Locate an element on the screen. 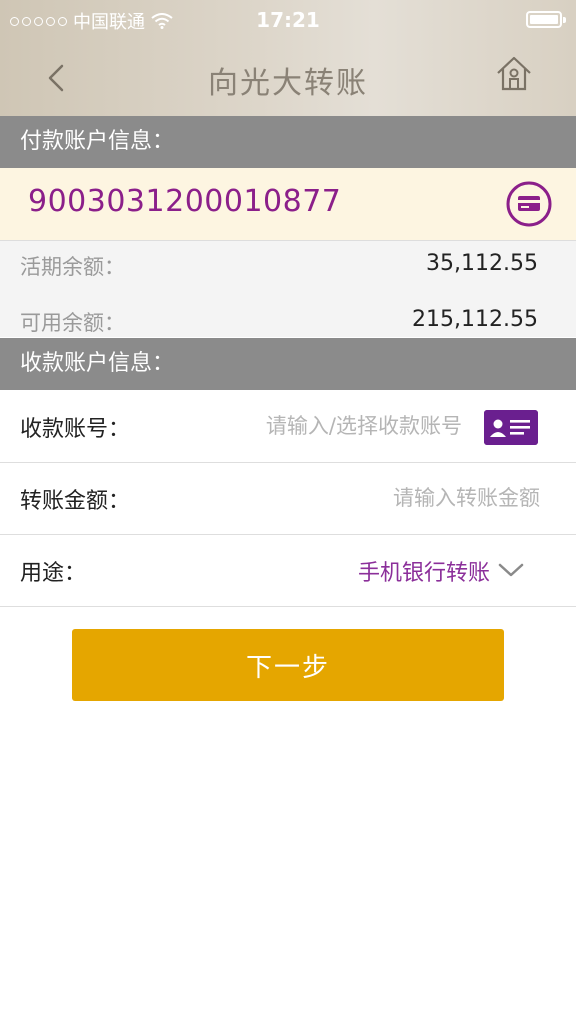  status-bar: 中国联通 17:21 is located at coordinates (288, 20).